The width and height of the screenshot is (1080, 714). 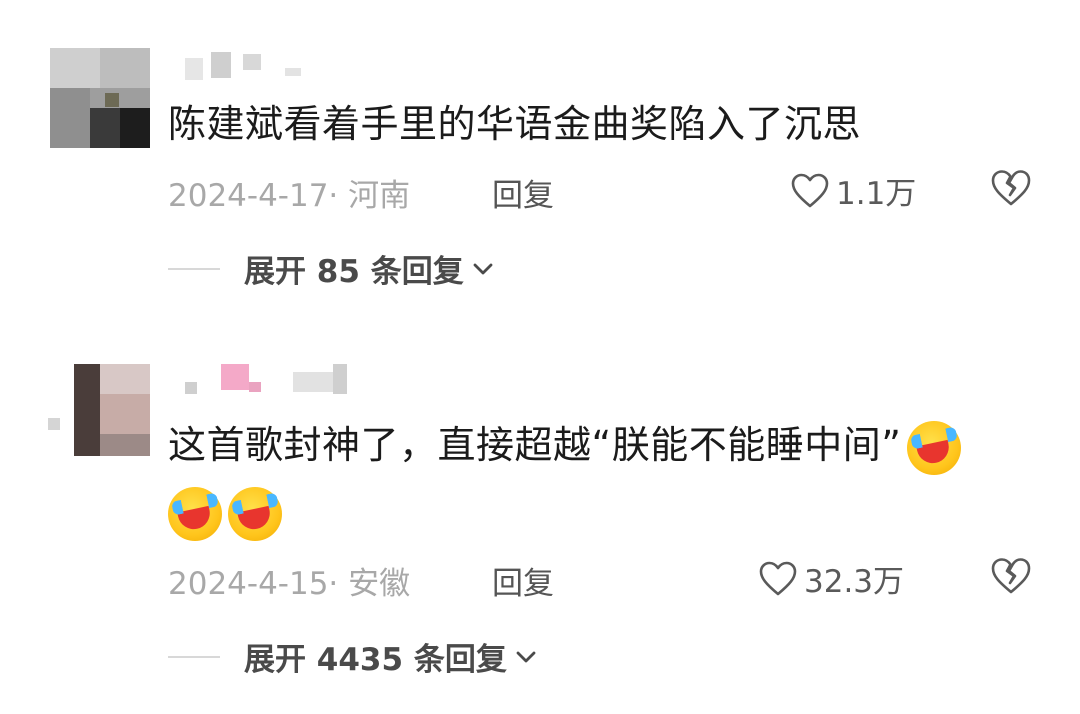 What do you see at coordinates (289, 584) in the screenshot?
I see `comment-date-location: 2024-4-15· 安徽` at bounding box center [289, 584].